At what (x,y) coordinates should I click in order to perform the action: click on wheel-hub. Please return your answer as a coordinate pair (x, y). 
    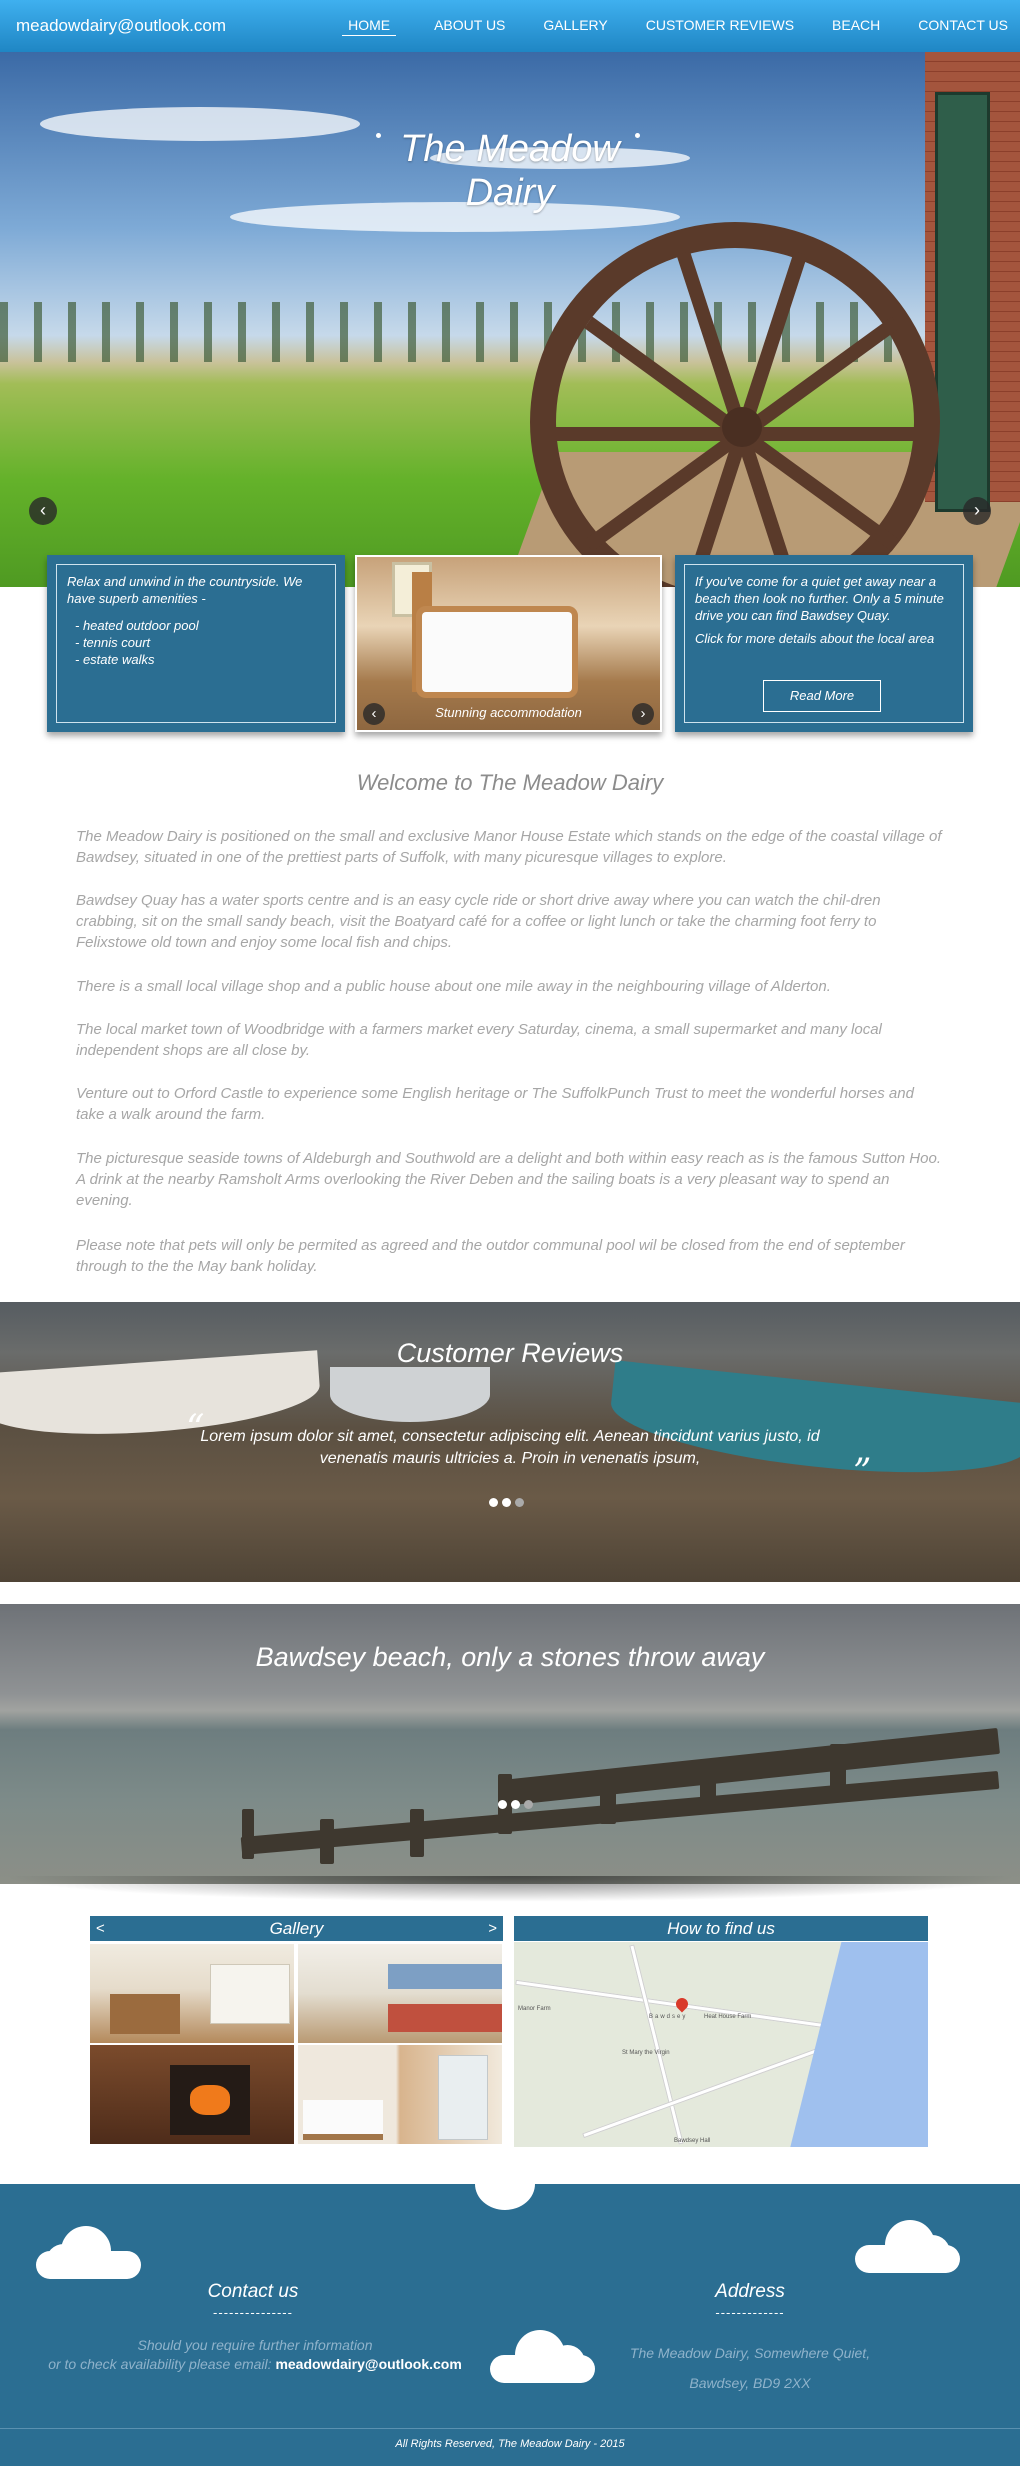
    Looking at the image, I should click on (742, 427).